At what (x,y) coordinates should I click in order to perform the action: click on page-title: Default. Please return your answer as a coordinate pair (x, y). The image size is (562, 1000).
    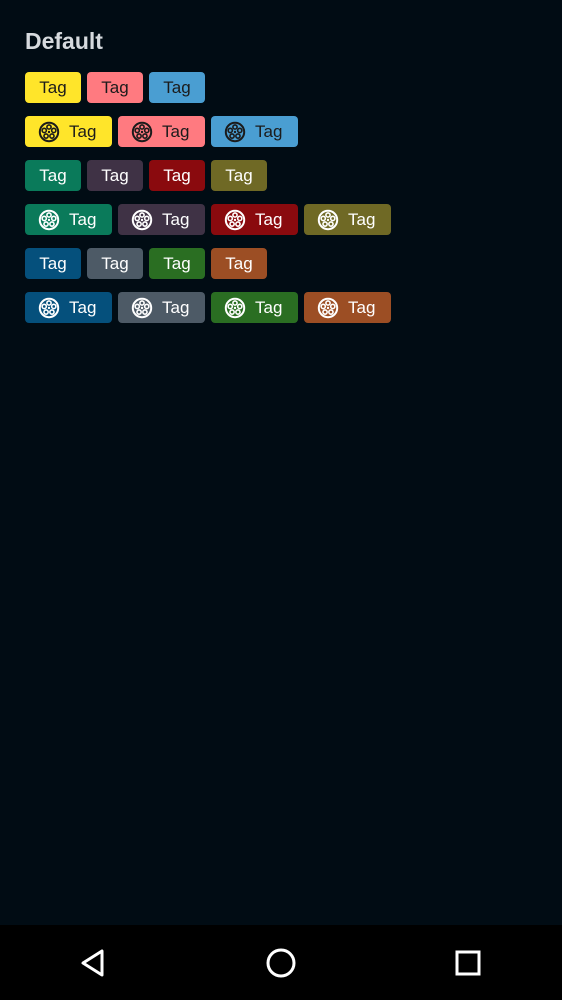
    Looking at the image, I should click on (64, 41).